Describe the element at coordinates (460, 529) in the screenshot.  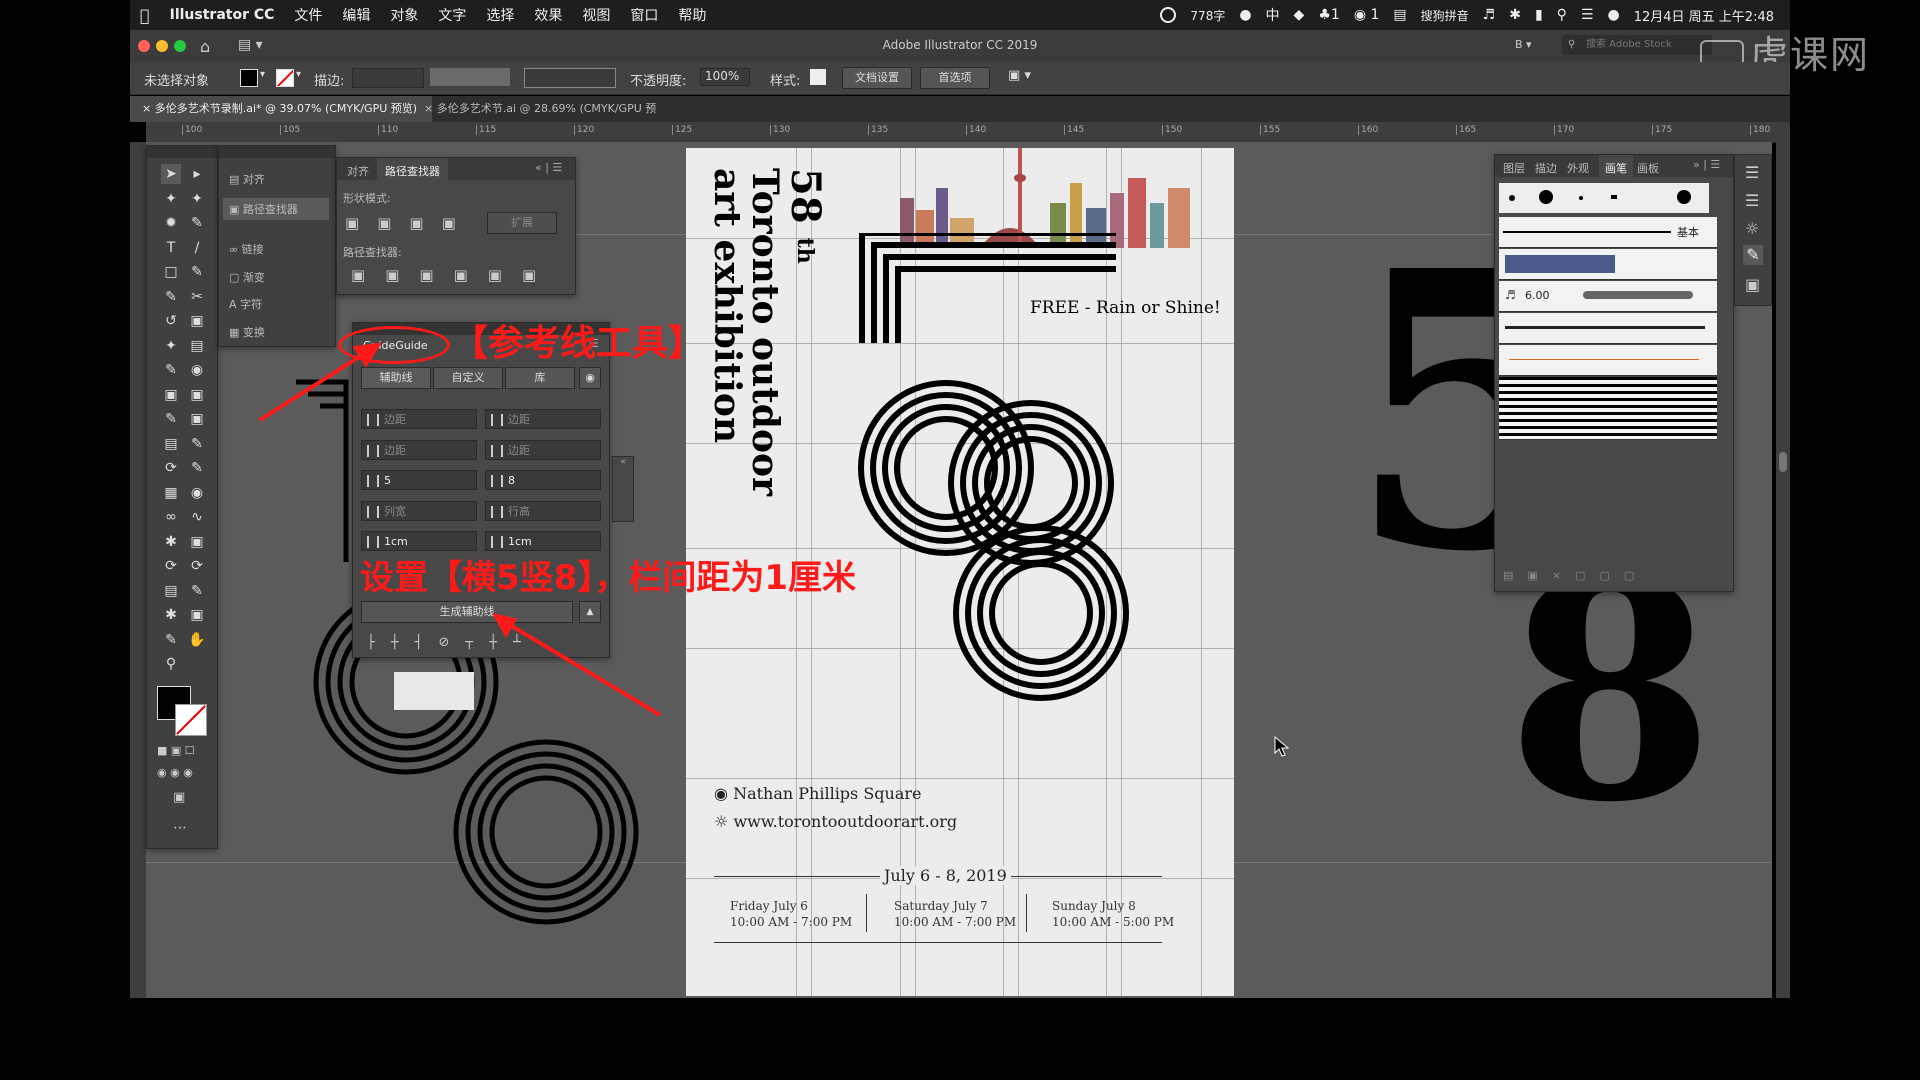
I see `annotation-arrows` at that location.